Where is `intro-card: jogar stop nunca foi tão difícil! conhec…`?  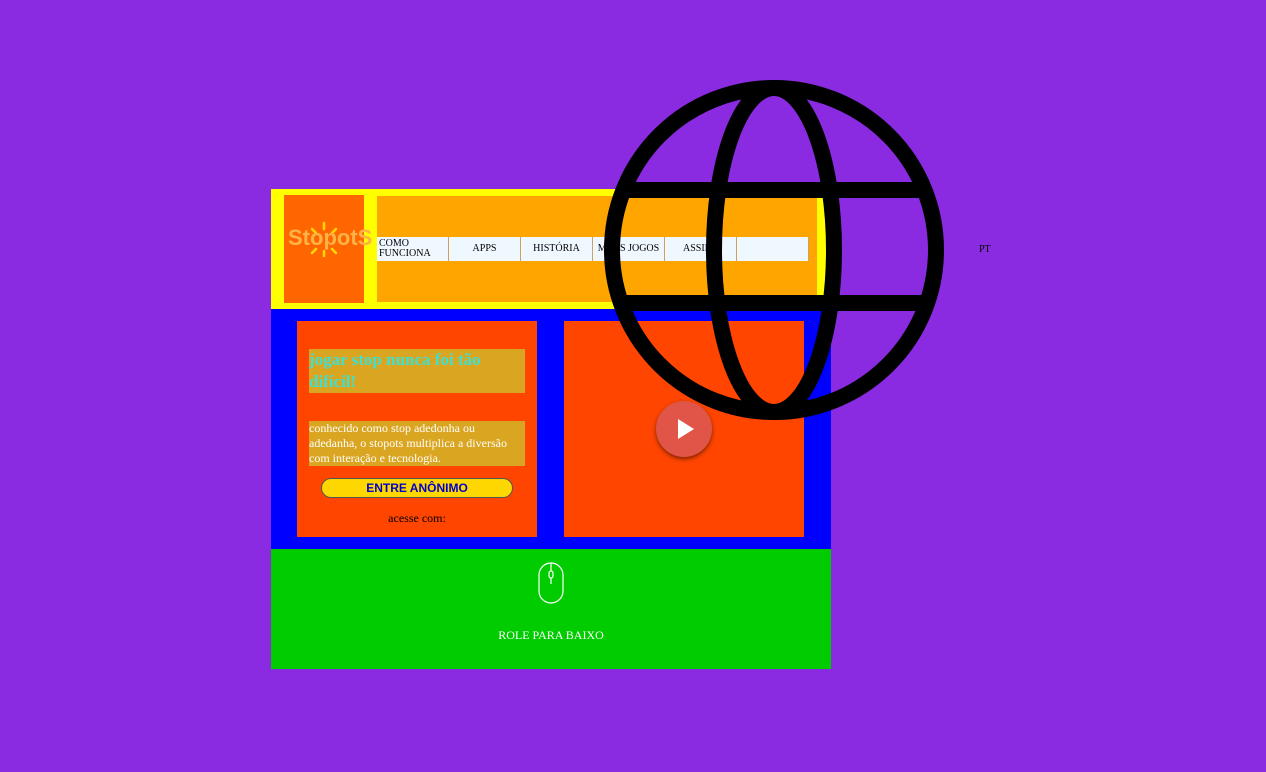 intro-card: jogar stop nunca foi tão difícil! conhec… is located at coordinates (417, 429).